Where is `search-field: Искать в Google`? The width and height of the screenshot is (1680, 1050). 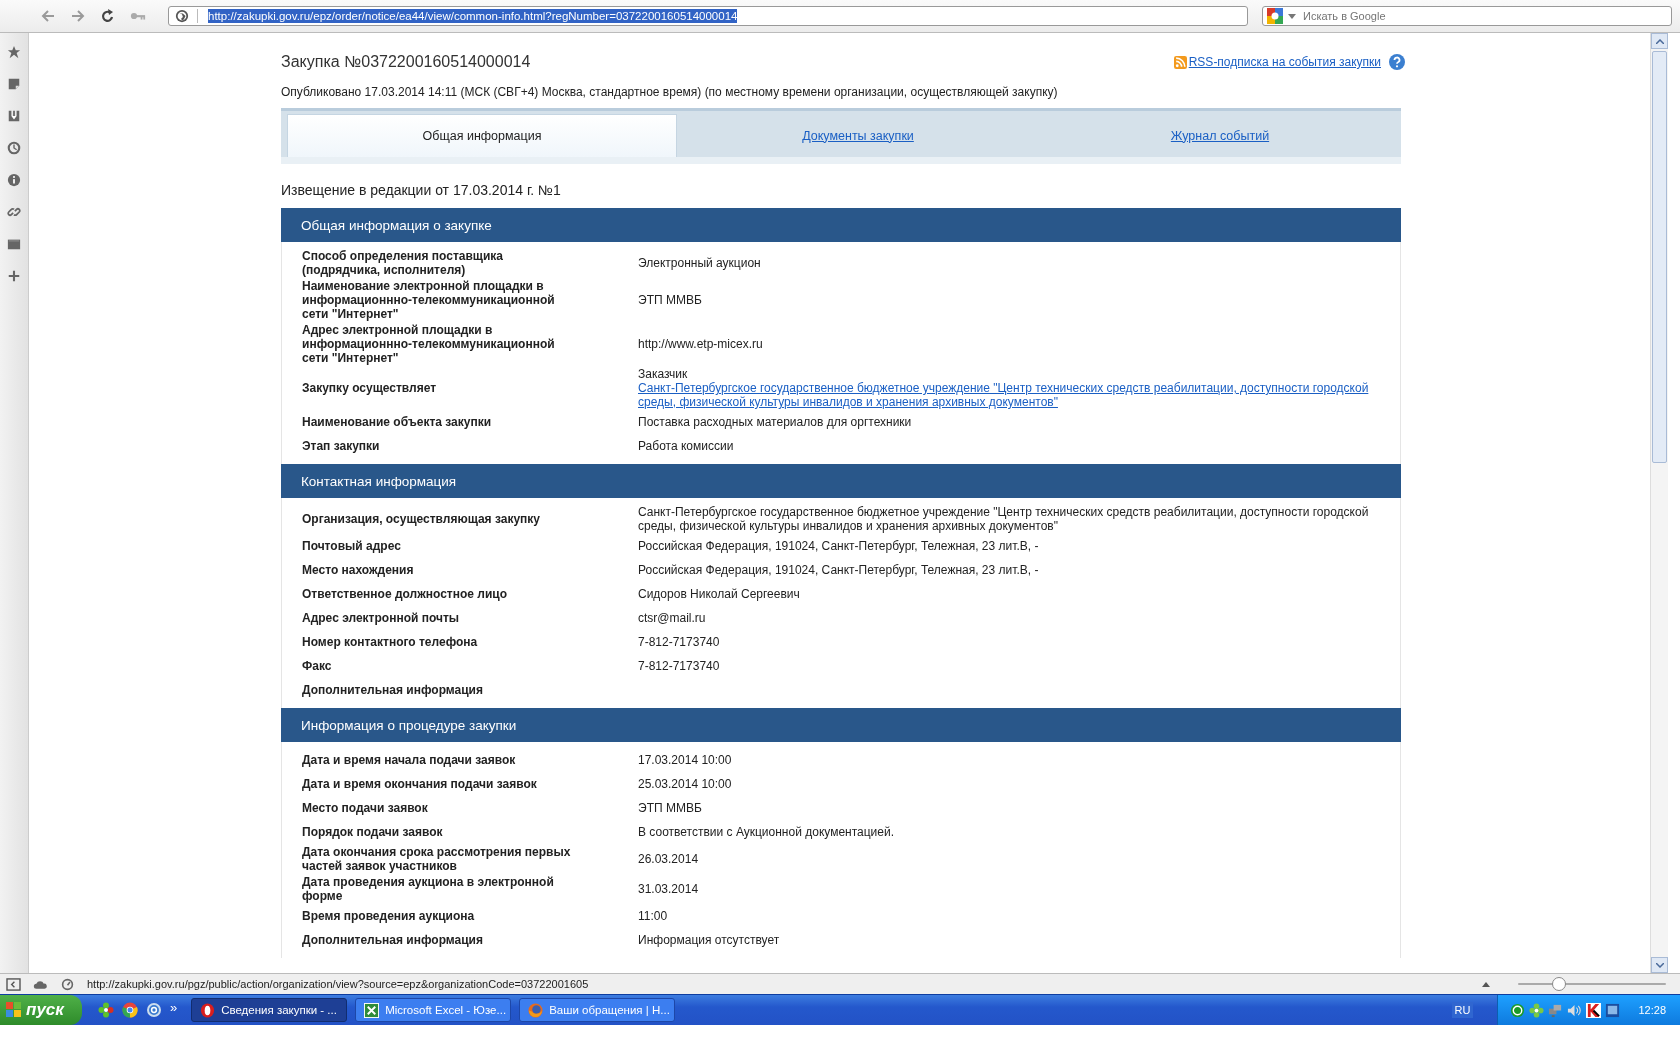 search-field: Искать в Google is located at coordinates (1486, 16).